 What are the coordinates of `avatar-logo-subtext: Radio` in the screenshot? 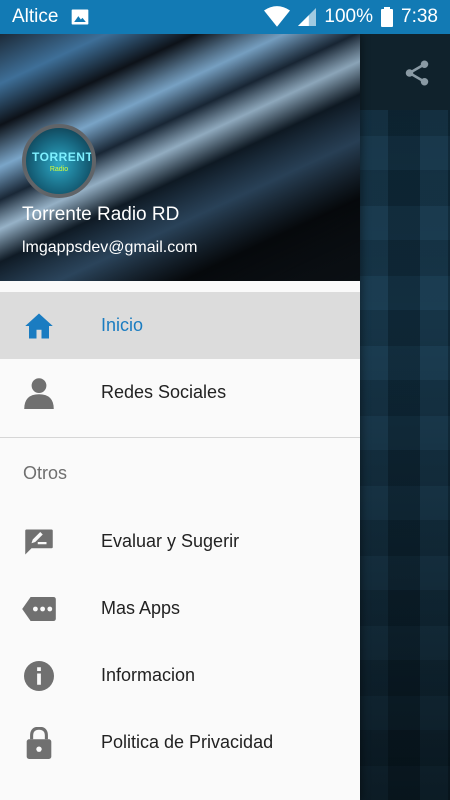 It's located at (59, 169).